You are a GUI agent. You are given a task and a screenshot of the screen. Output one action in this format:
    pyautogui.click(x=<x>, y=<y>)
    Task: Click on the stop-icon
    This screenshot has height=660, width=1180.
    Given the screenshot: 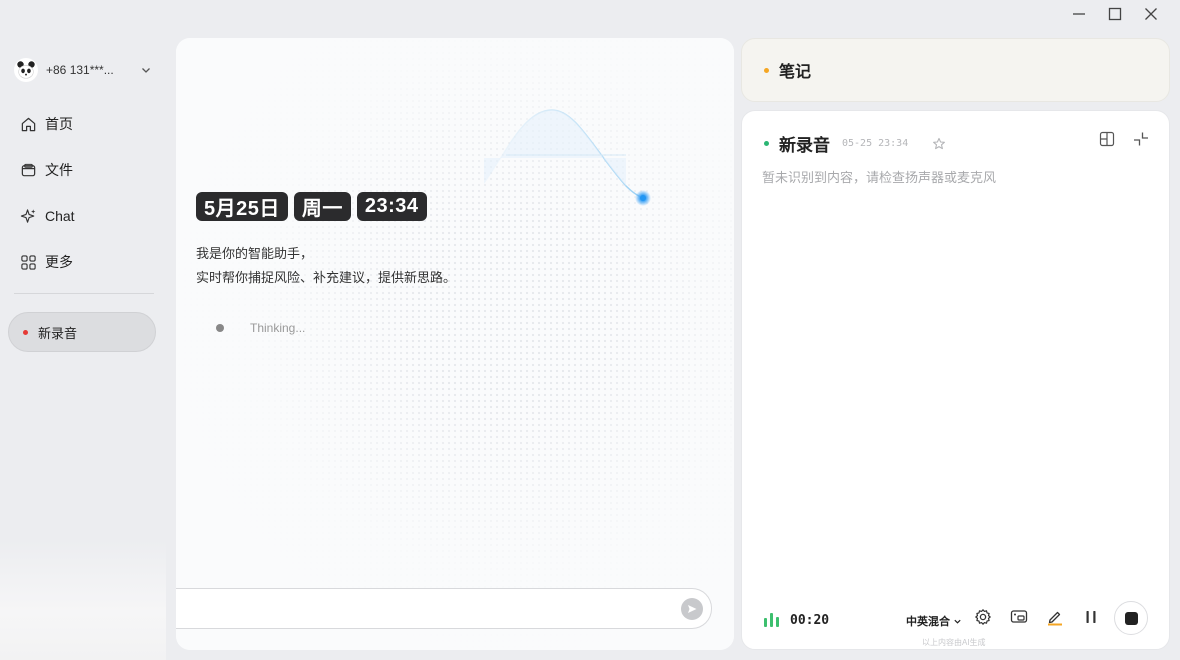 What is the action you would take?
    pyautogui.click(x=1131, y=618)
    